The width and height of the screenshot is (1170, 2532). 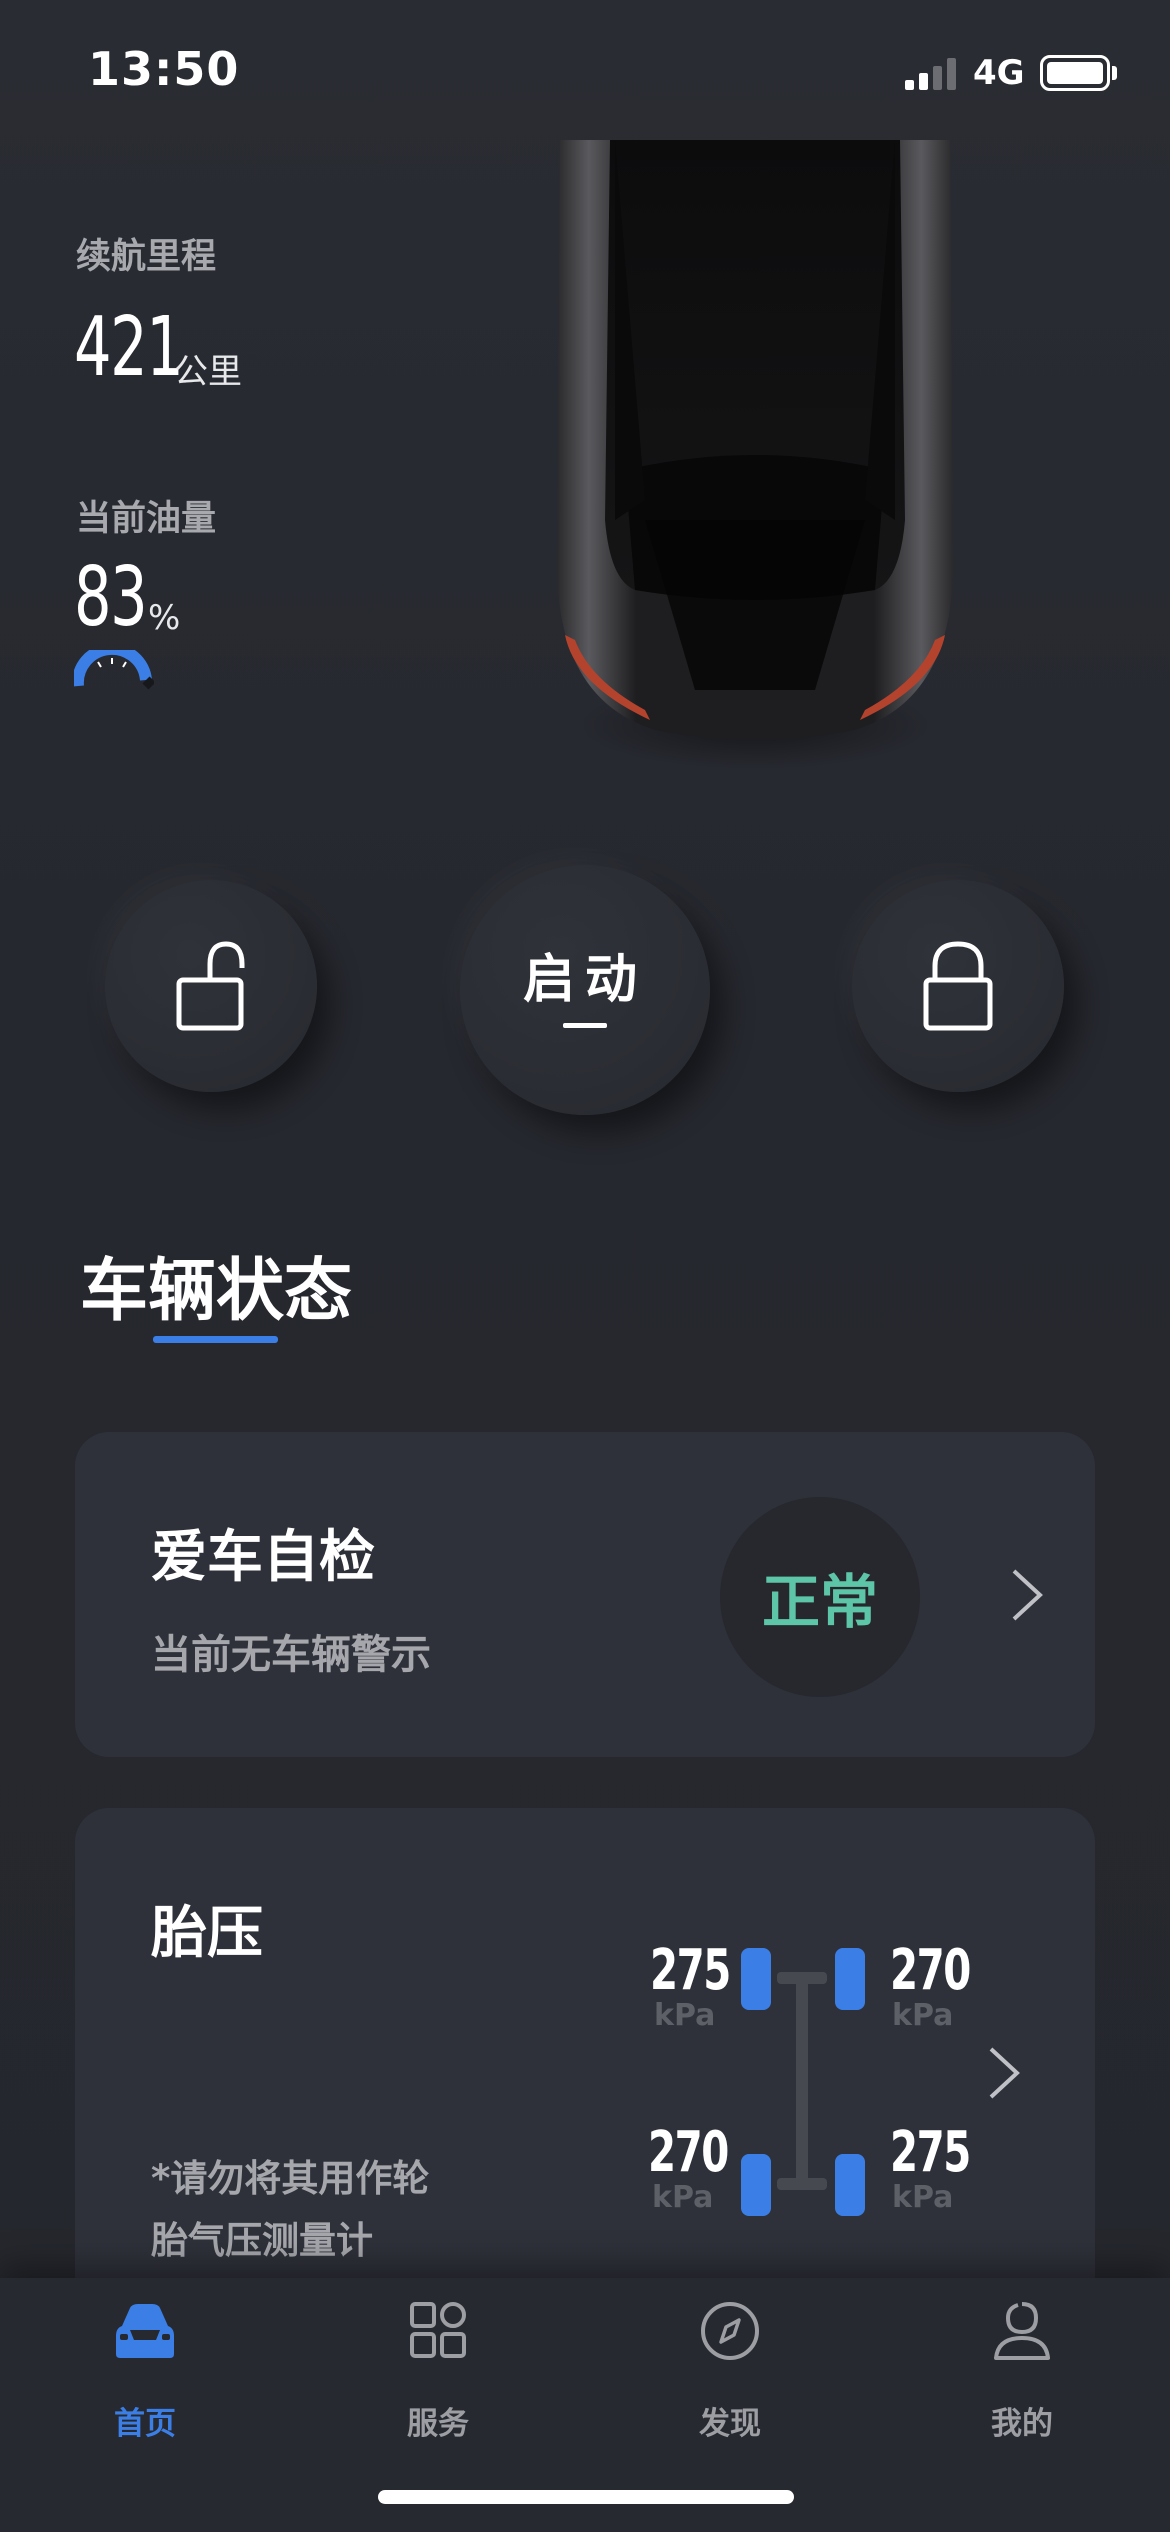 I want to click on start-label: 启动, so click(x=584, y=980).